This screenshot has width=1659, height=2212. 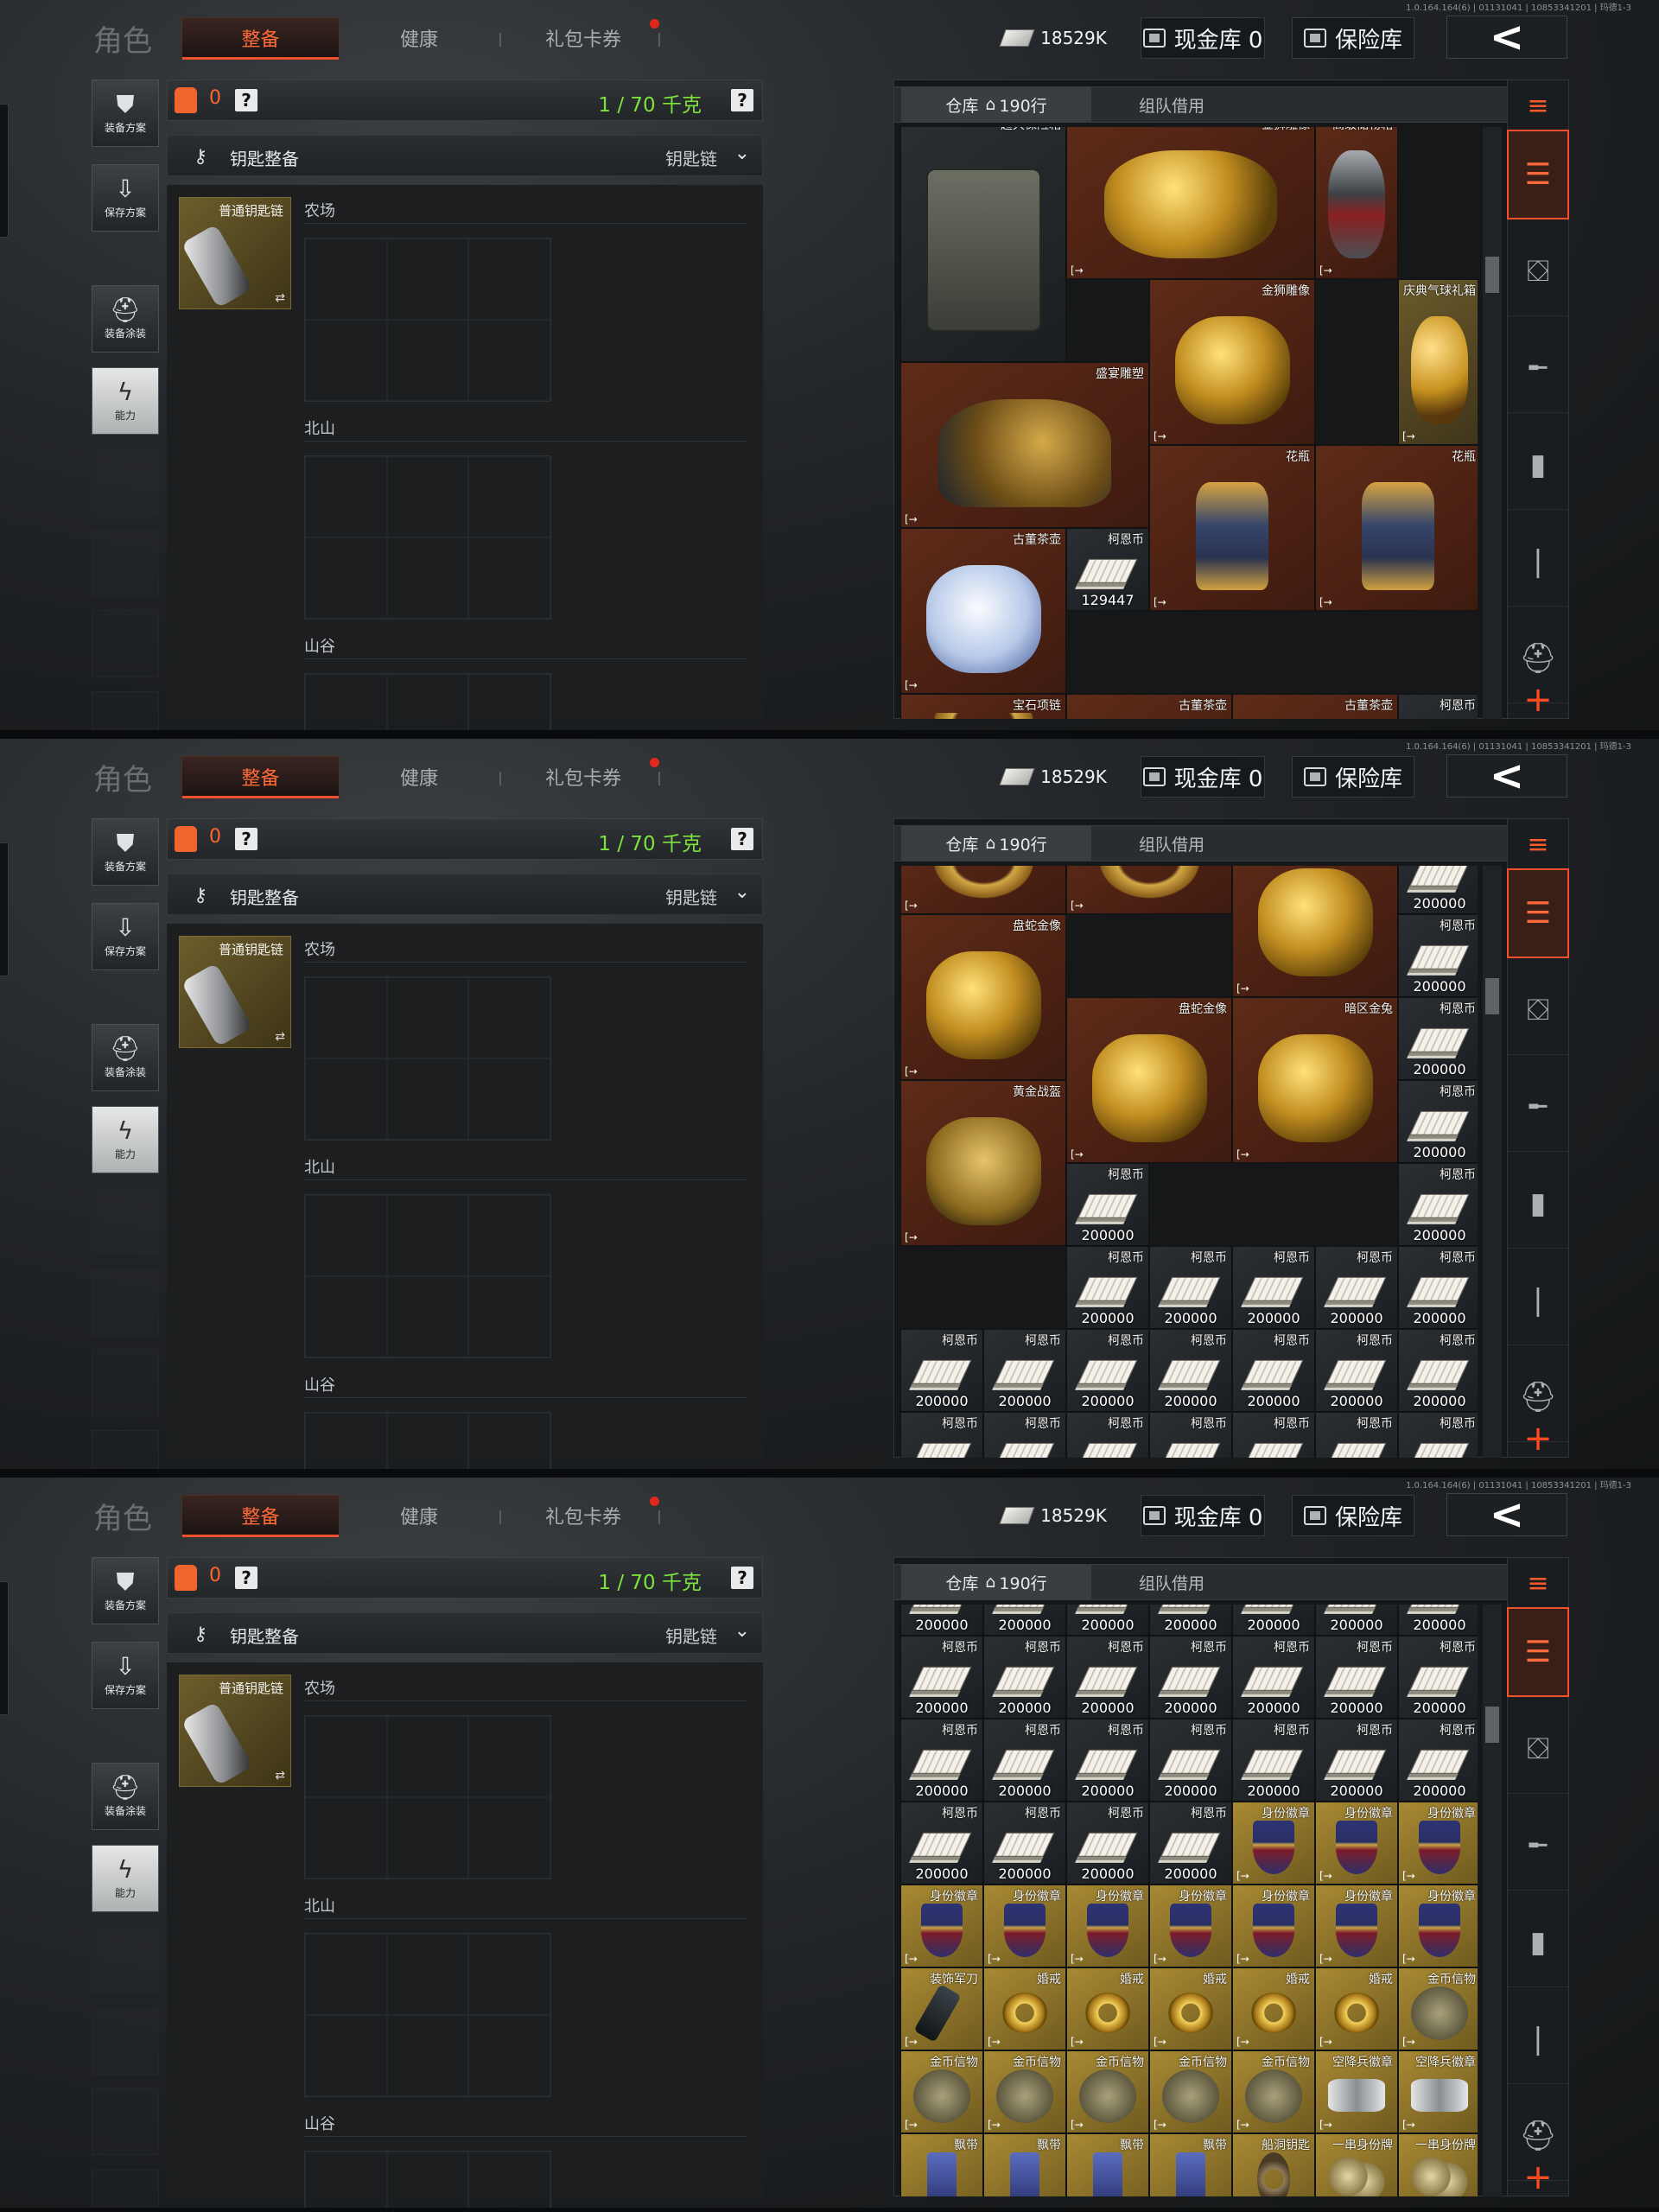 I want to click on weight-help-icon: ?, so click(x=742, y=1578).